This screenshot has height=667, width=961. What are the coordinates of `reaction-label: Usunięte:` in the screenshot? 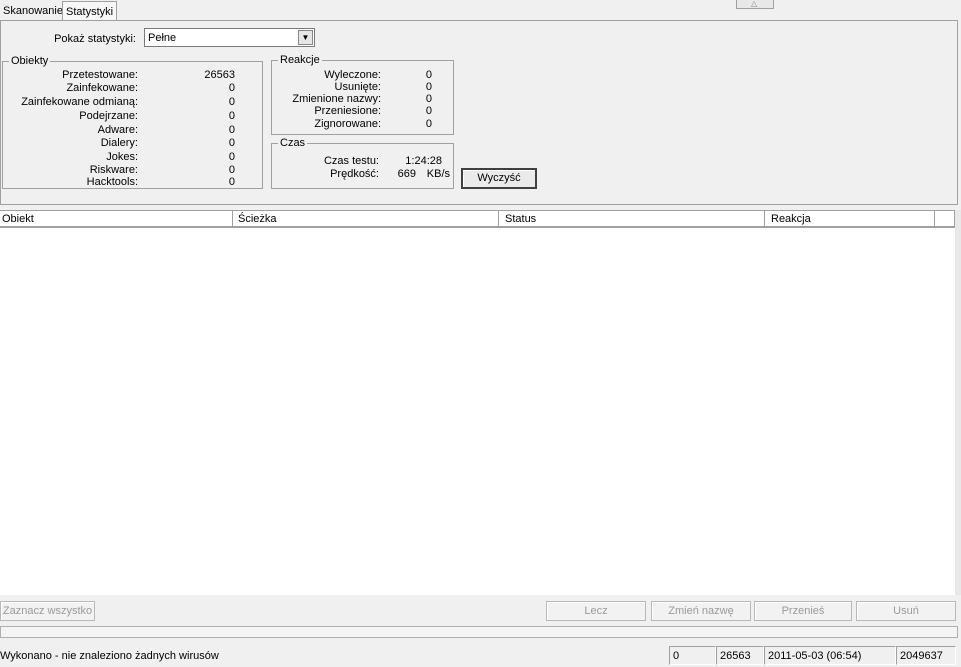 It's located at (357, 87).